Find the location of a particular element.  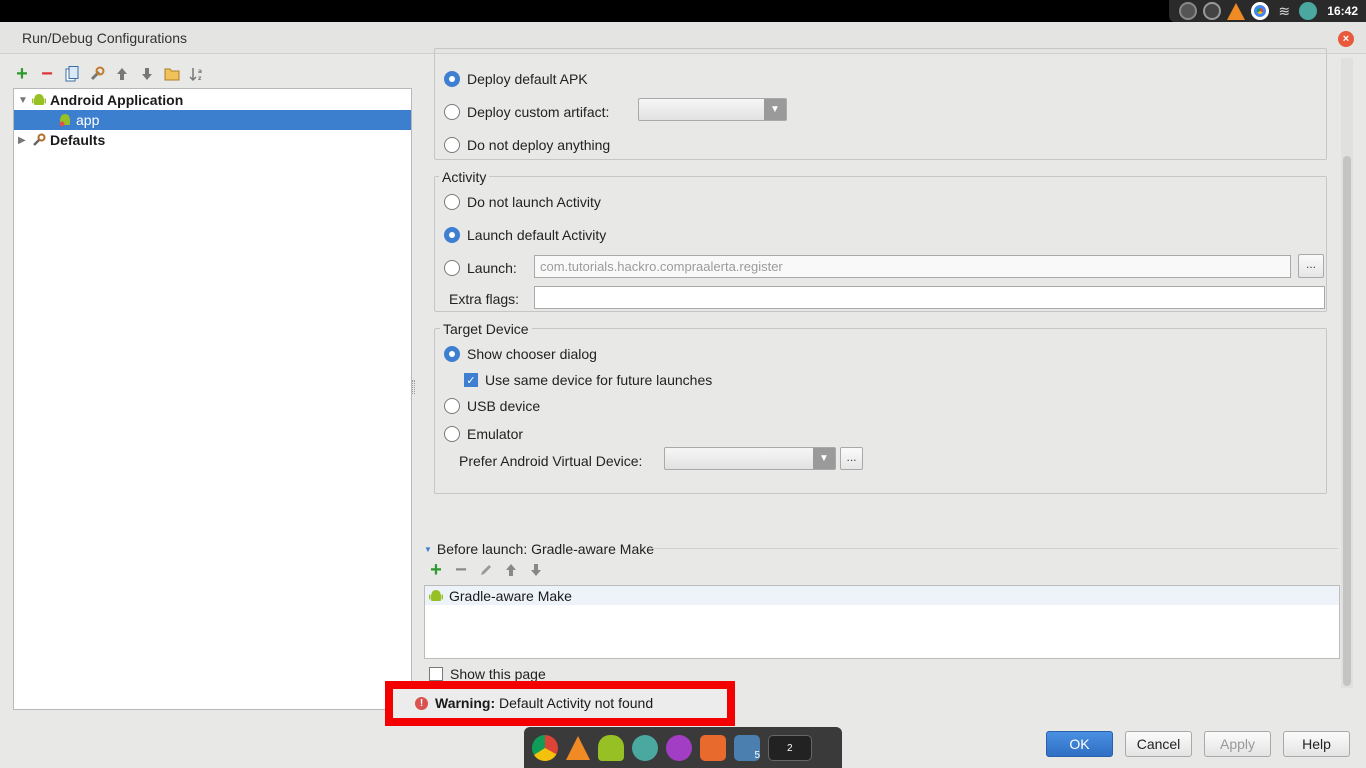

help-button: Help is located at coordinates (1316, 744).